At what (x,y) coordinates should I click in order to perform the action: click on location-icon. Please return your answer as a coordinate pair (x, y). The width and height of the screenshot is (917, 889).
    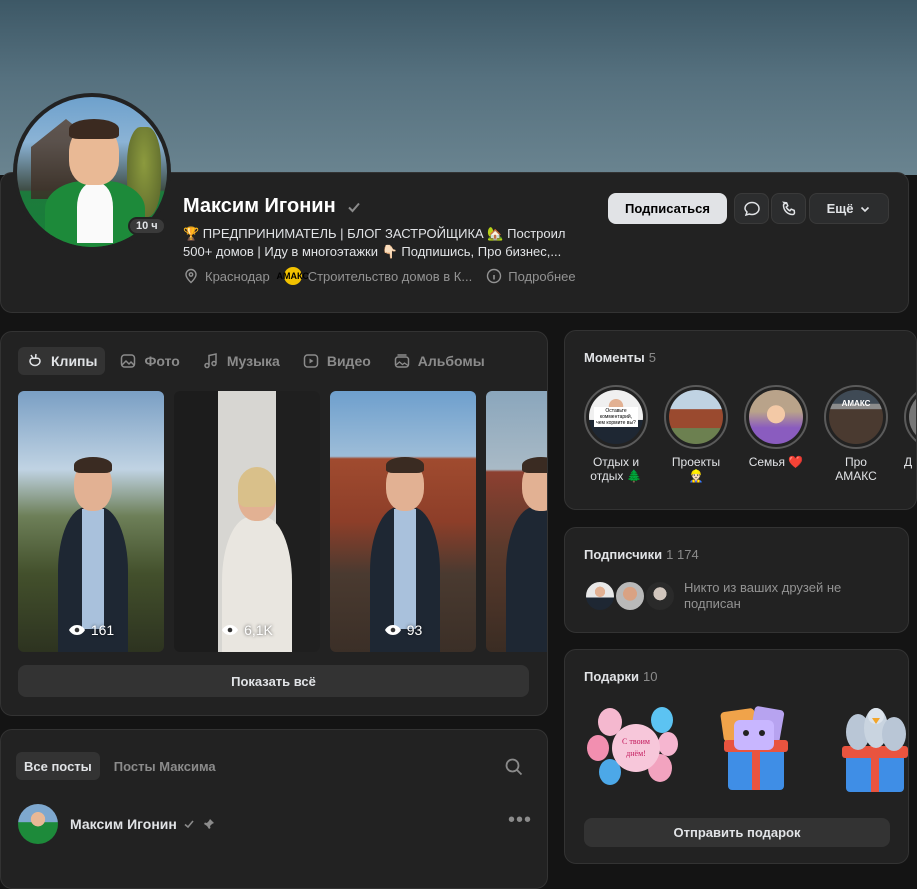
    Looking at the image, I should click on (191, 276).